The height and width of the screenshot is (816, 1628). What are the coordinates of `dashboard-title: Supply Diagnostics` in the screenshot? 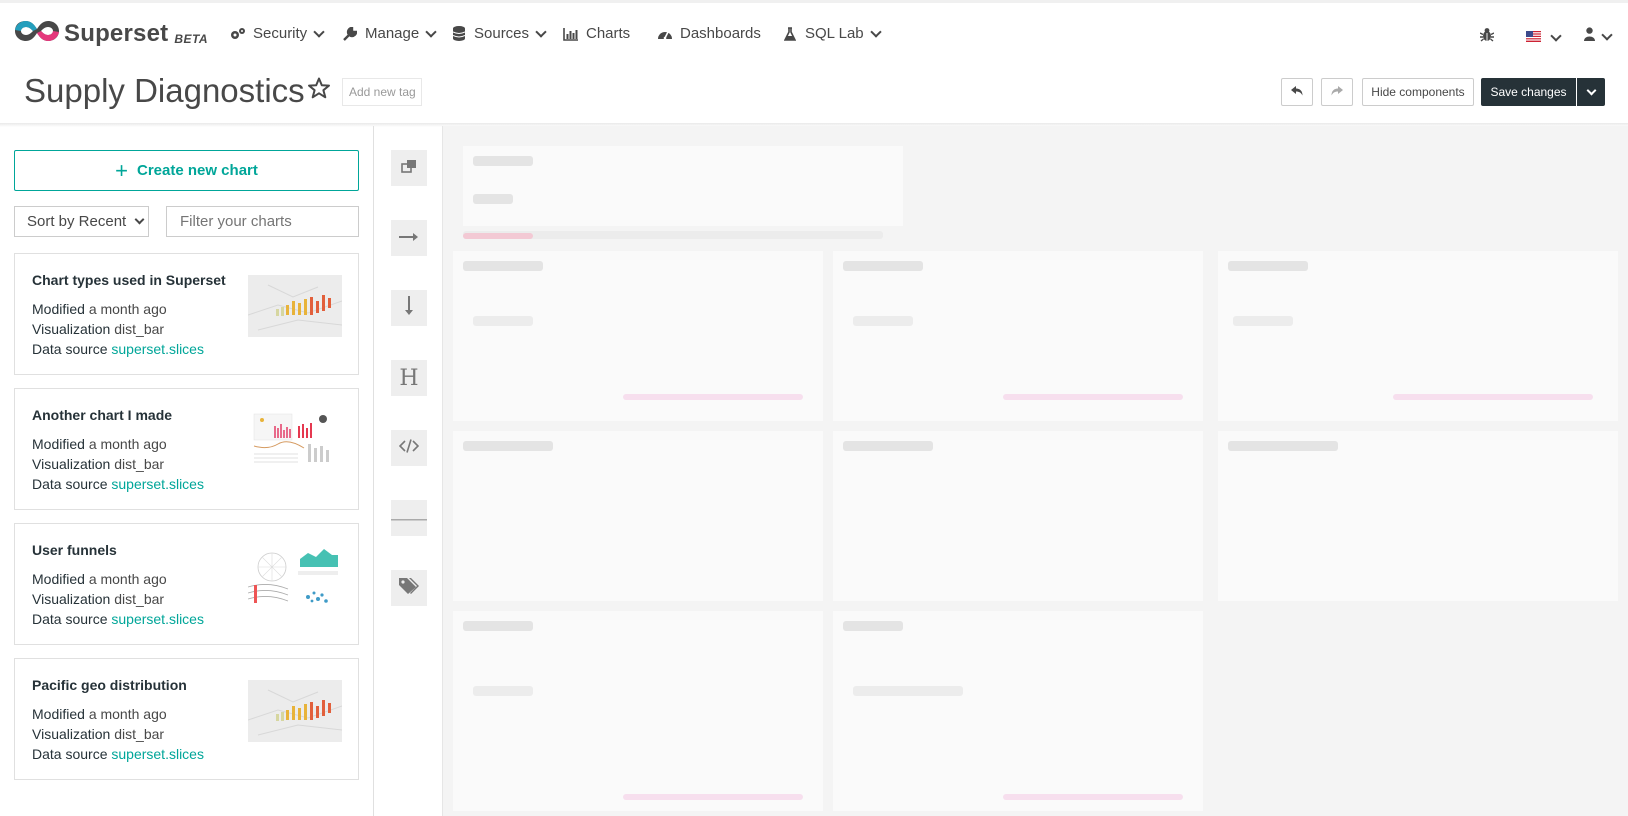 It's located at (164, 91).